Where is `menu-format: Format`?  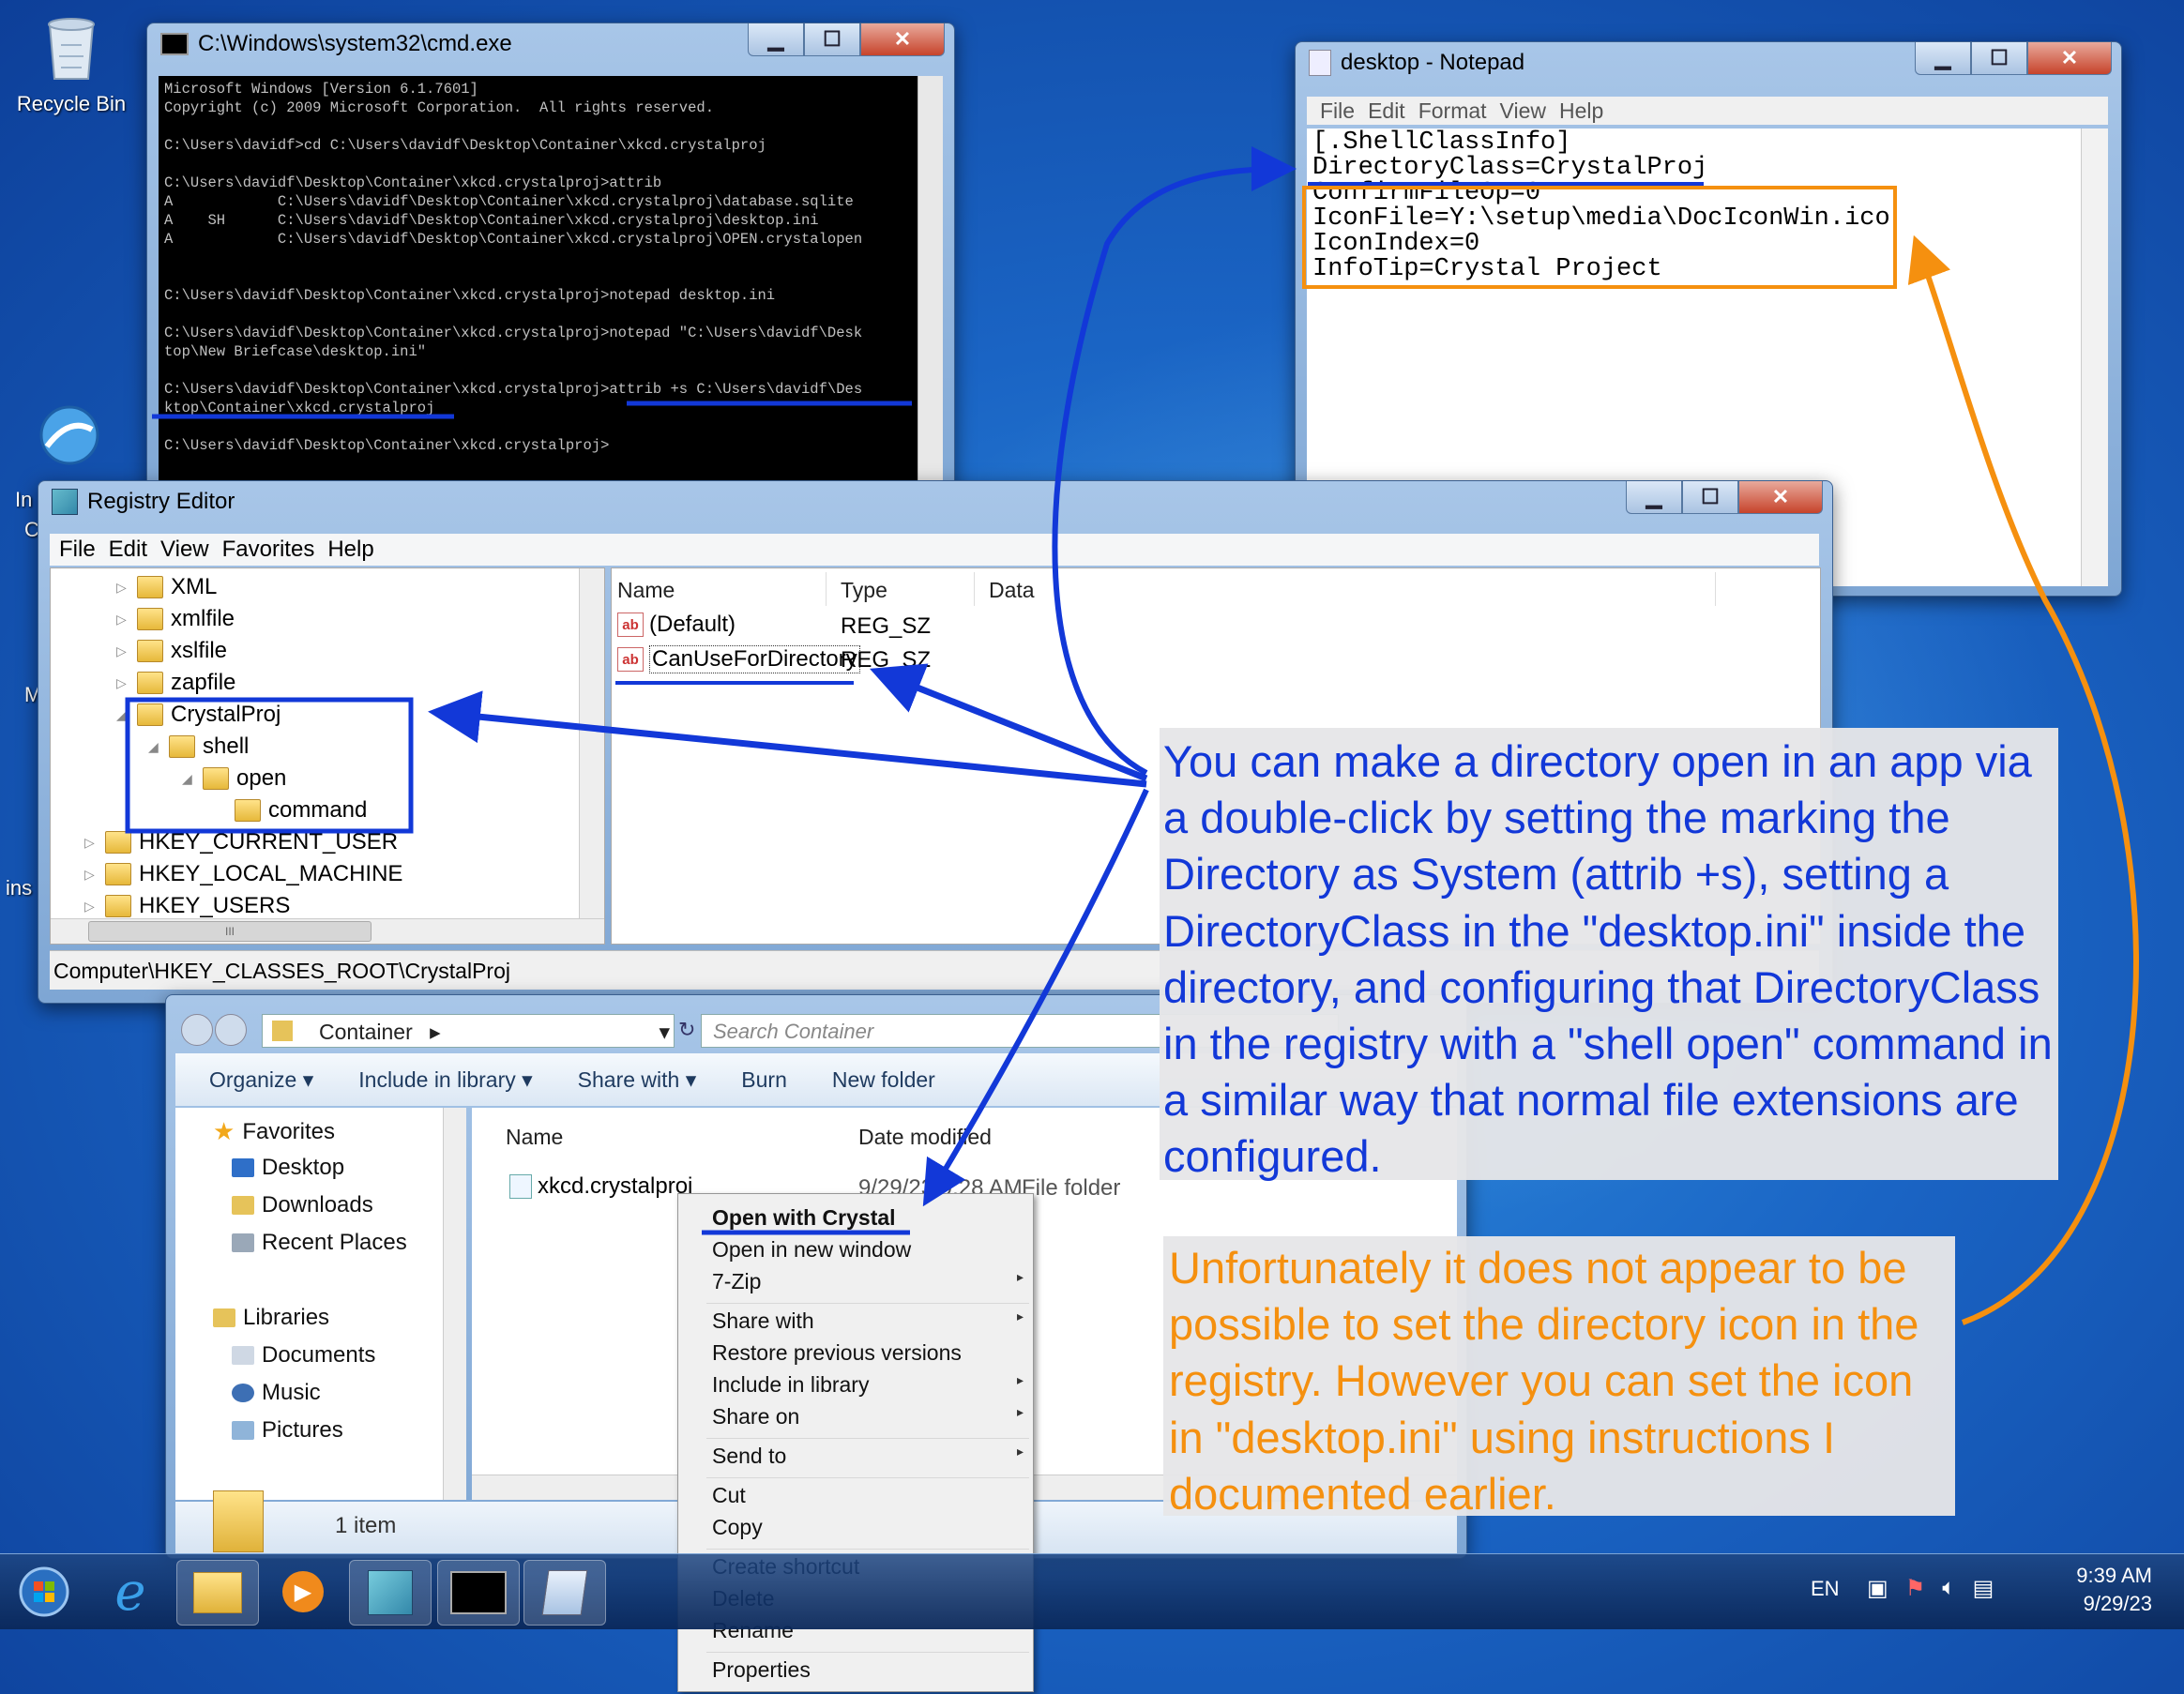
menu-format: Format is located at coordinates (1452, 111).